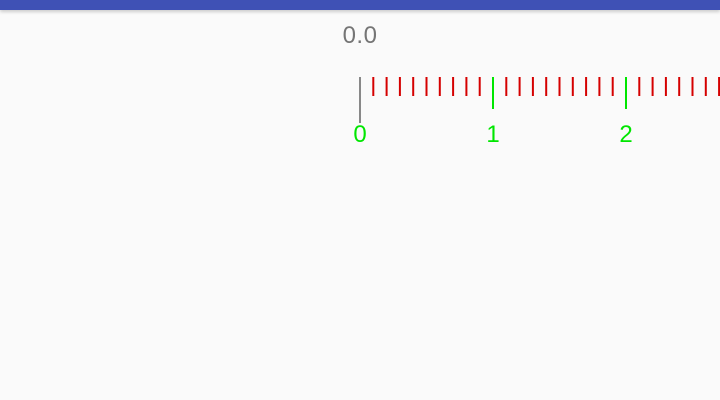 This screenshot has width=720, height=400. I want to click on ruler-value-readout: 0.0, so click(360, 35).